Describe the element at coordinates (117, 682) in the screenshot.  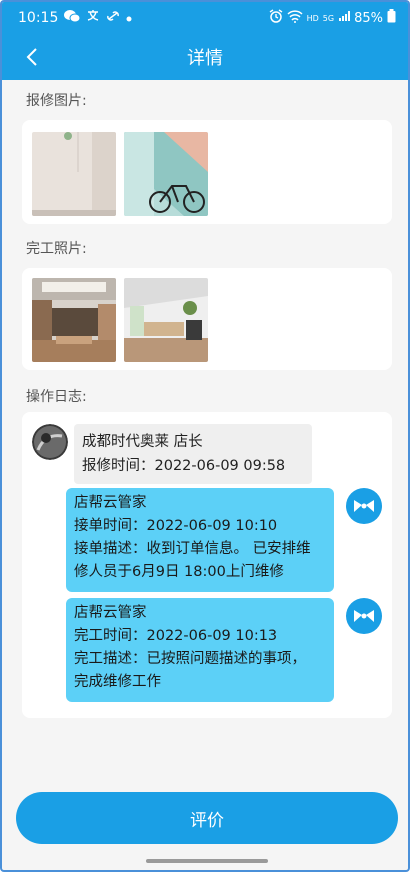
I see `log-entry-complete-desc-2: 完成维修工作` at that location.